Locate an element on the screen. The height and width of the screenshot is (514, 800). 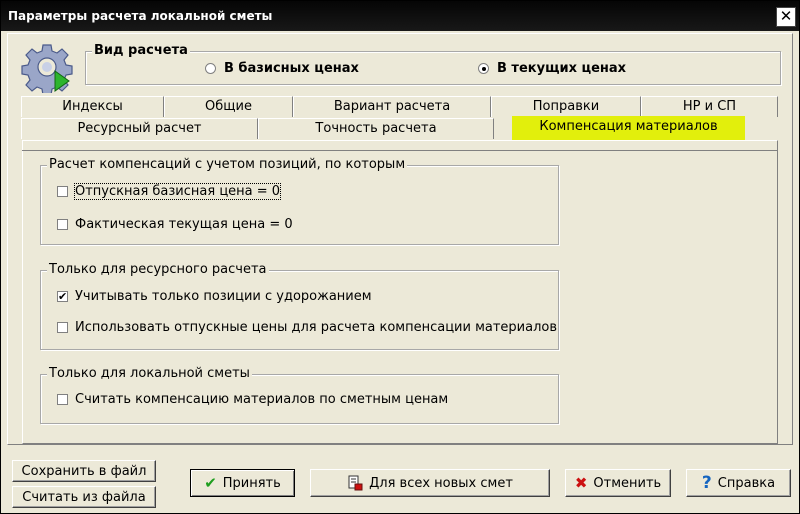
radio-current-prices-label: В текущих ценах is located at coordinates (562, 68).